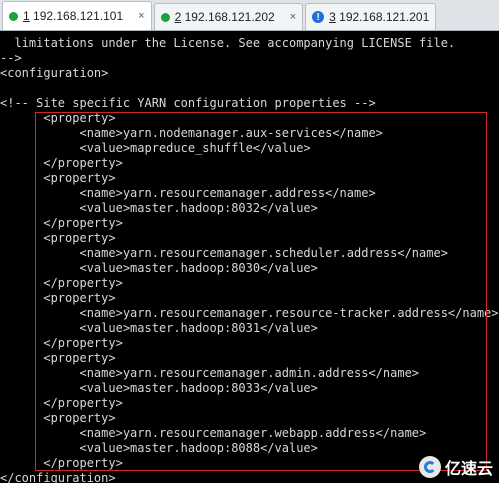 The width and height of the screenshot is (499, 483). What do you see at coordinates (73, 16) in the screenshot?
I see `tab-session-1-label: 1 192.168.121.101` at bounding box center [73, 16].